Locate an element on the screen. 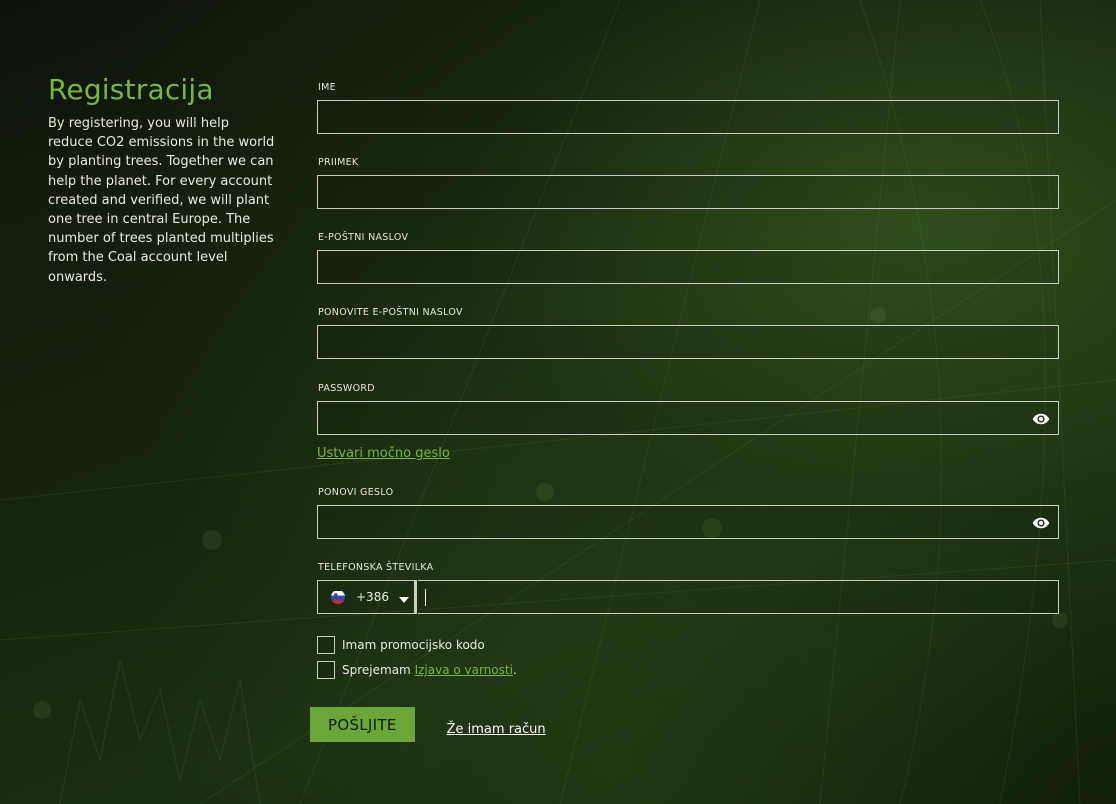 This screenshot has width=1116, height=804. email-repeat-box is located at coordinates (688, 342).